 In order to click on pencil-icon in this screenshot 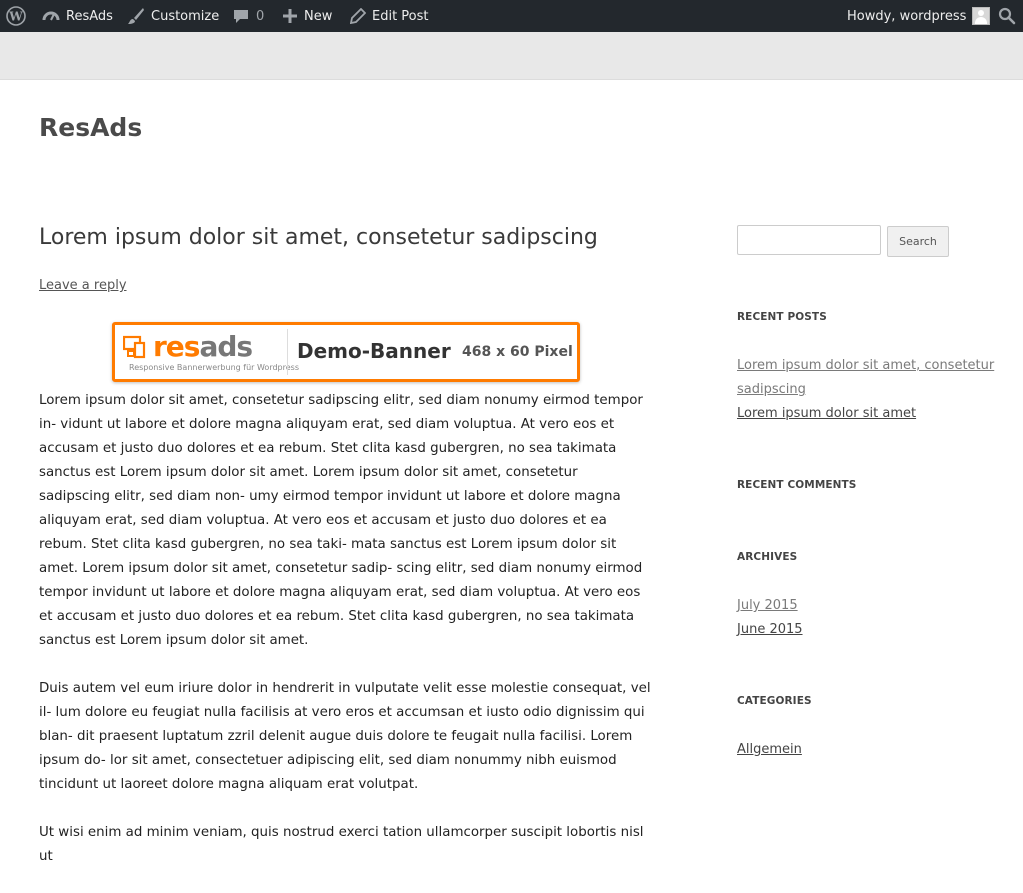, I will do `click(358, 16)`.